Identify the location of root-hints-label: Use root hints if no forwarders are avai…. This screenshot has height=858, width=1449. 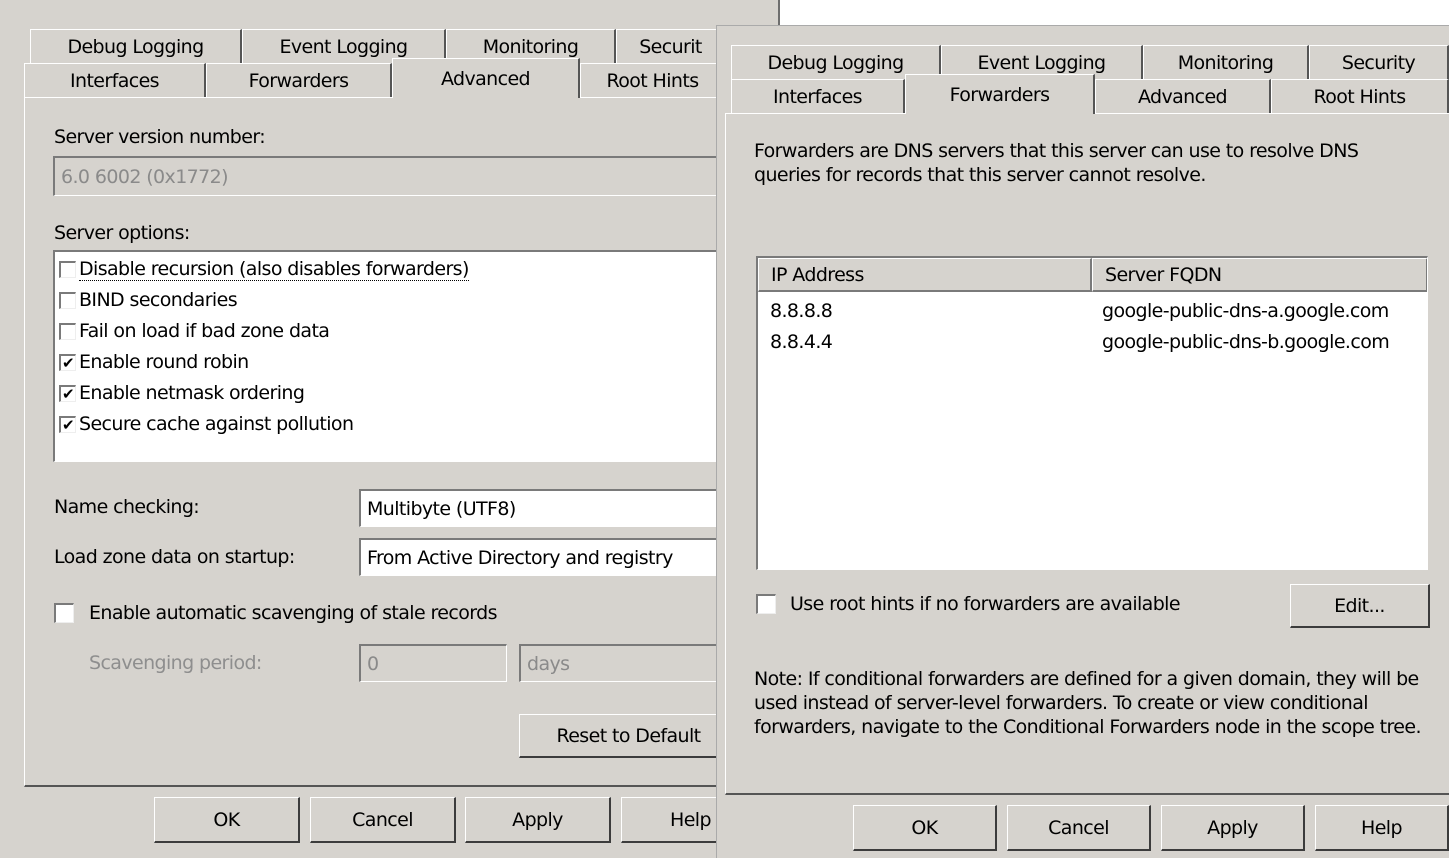
(985, 604).